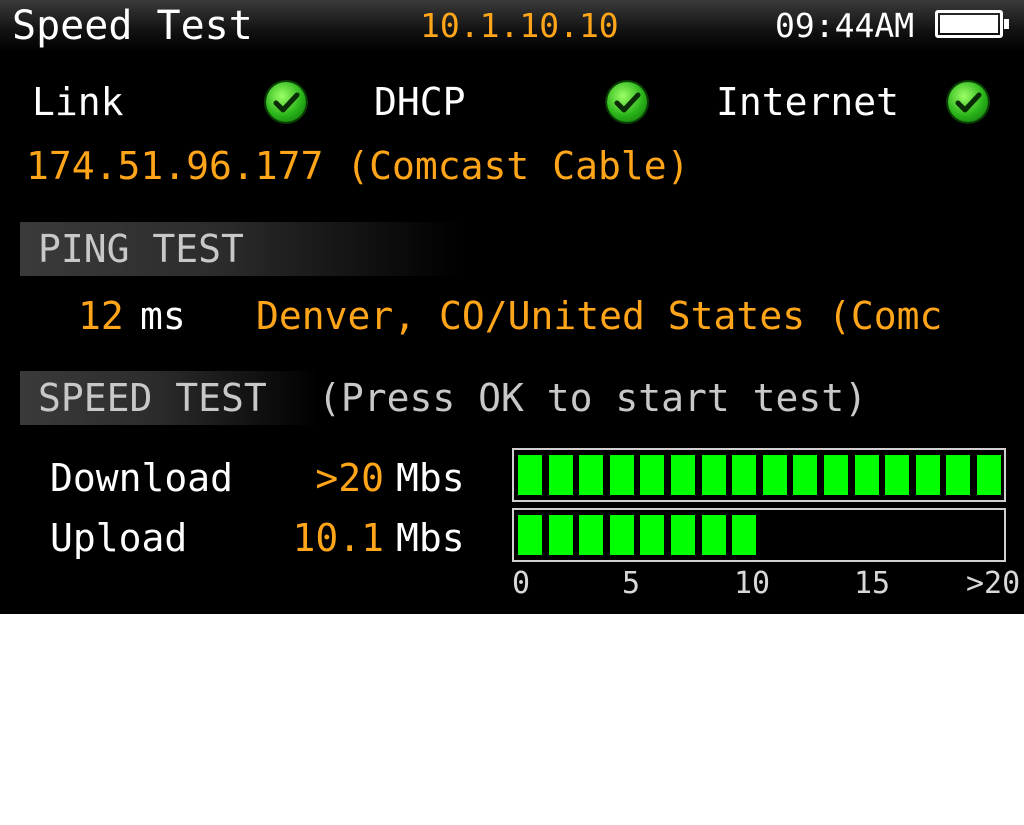 Image resolution: width=1024 pixels, height=825 pixels. What do you see at coordinates (152, 398) in the screenshot?
I see `speed-section-title: SPEED TEST` at bounding box center [152, 398].